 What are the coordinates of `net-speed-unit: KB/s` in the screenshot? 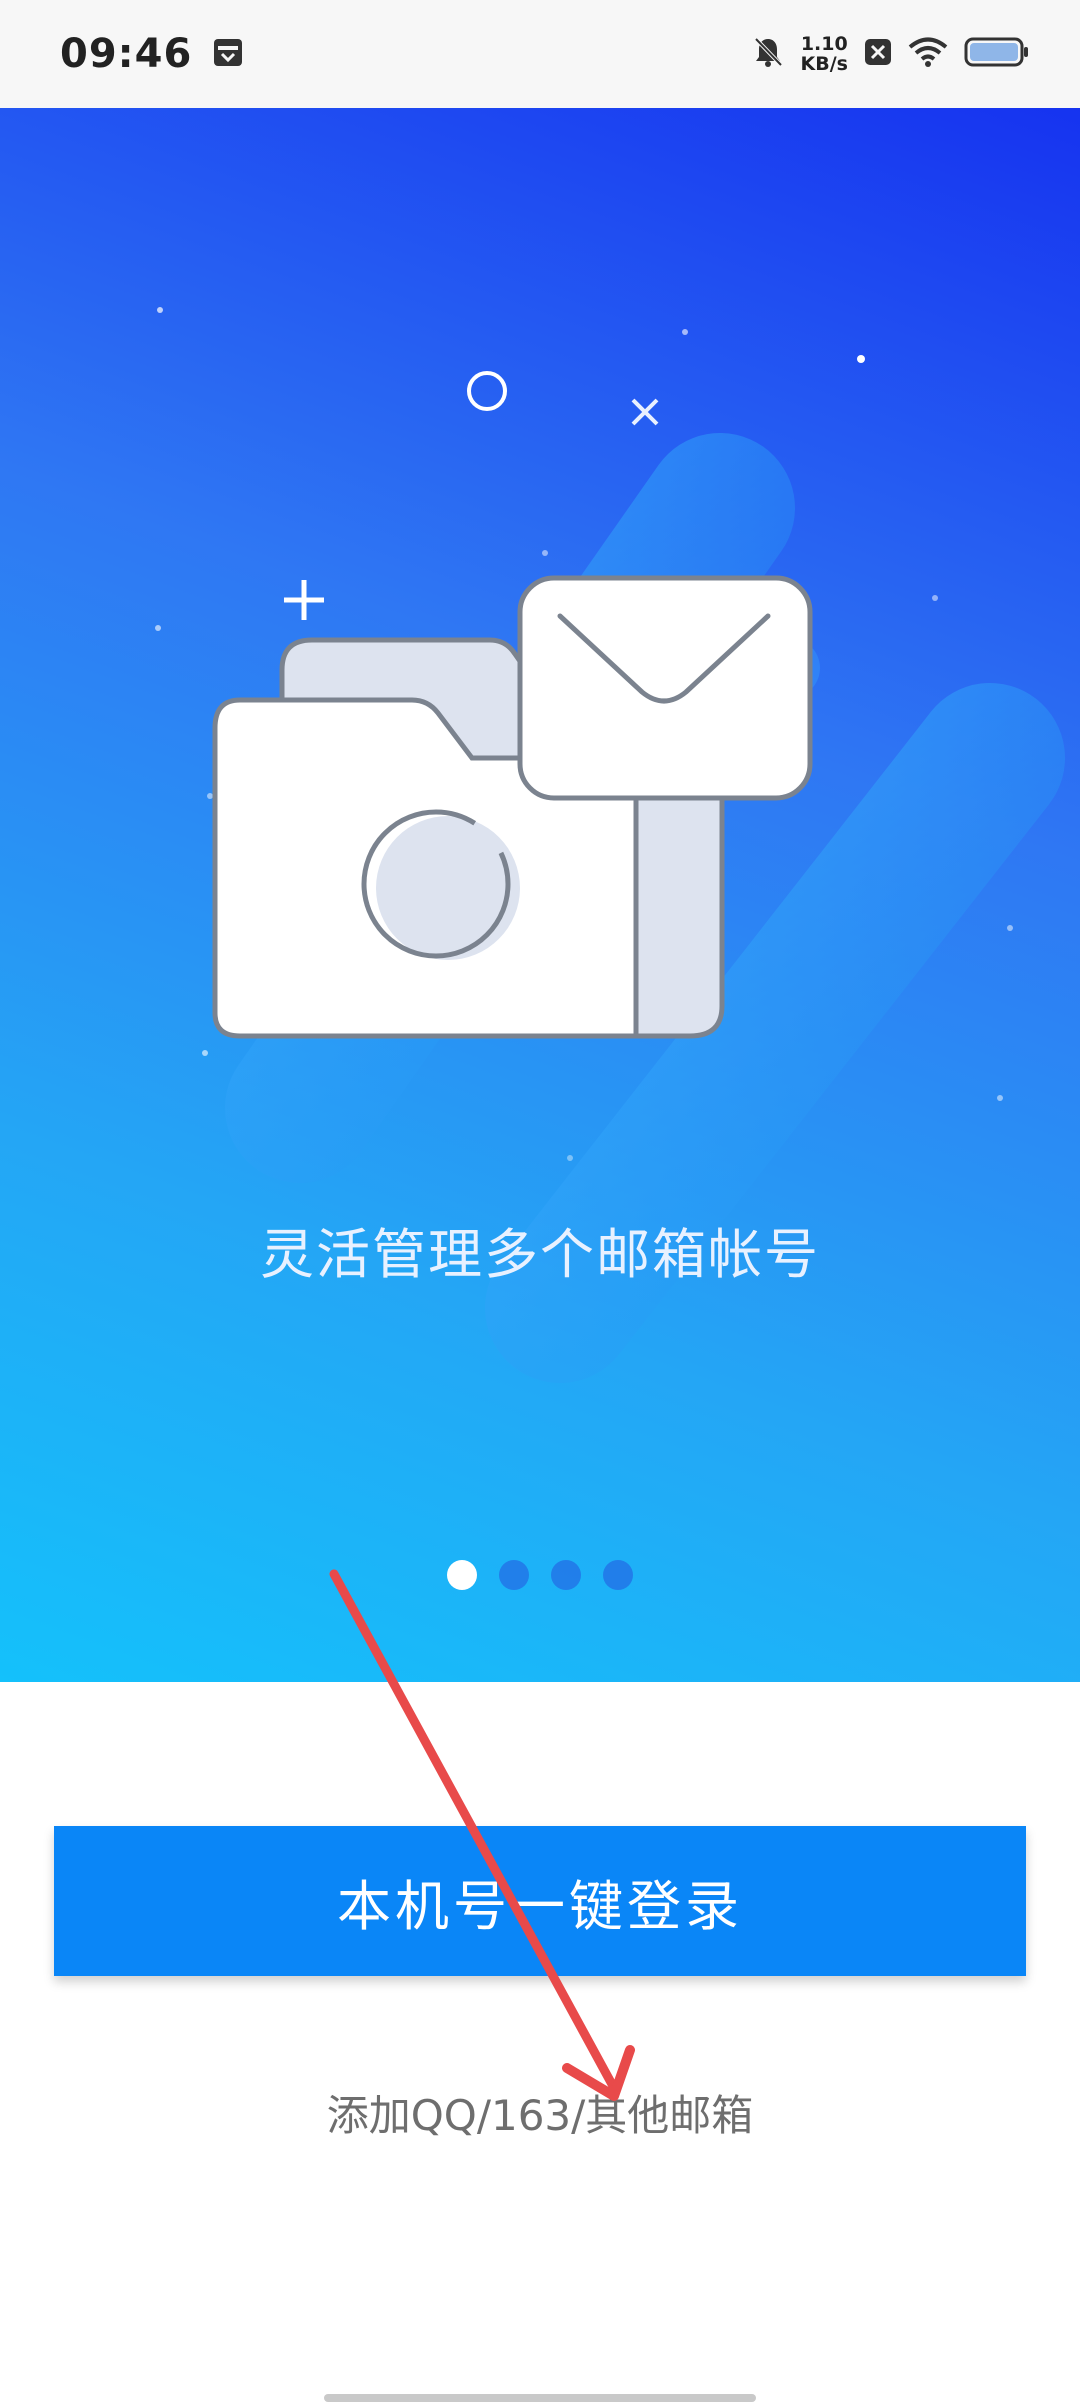 It's located at (824, 64).